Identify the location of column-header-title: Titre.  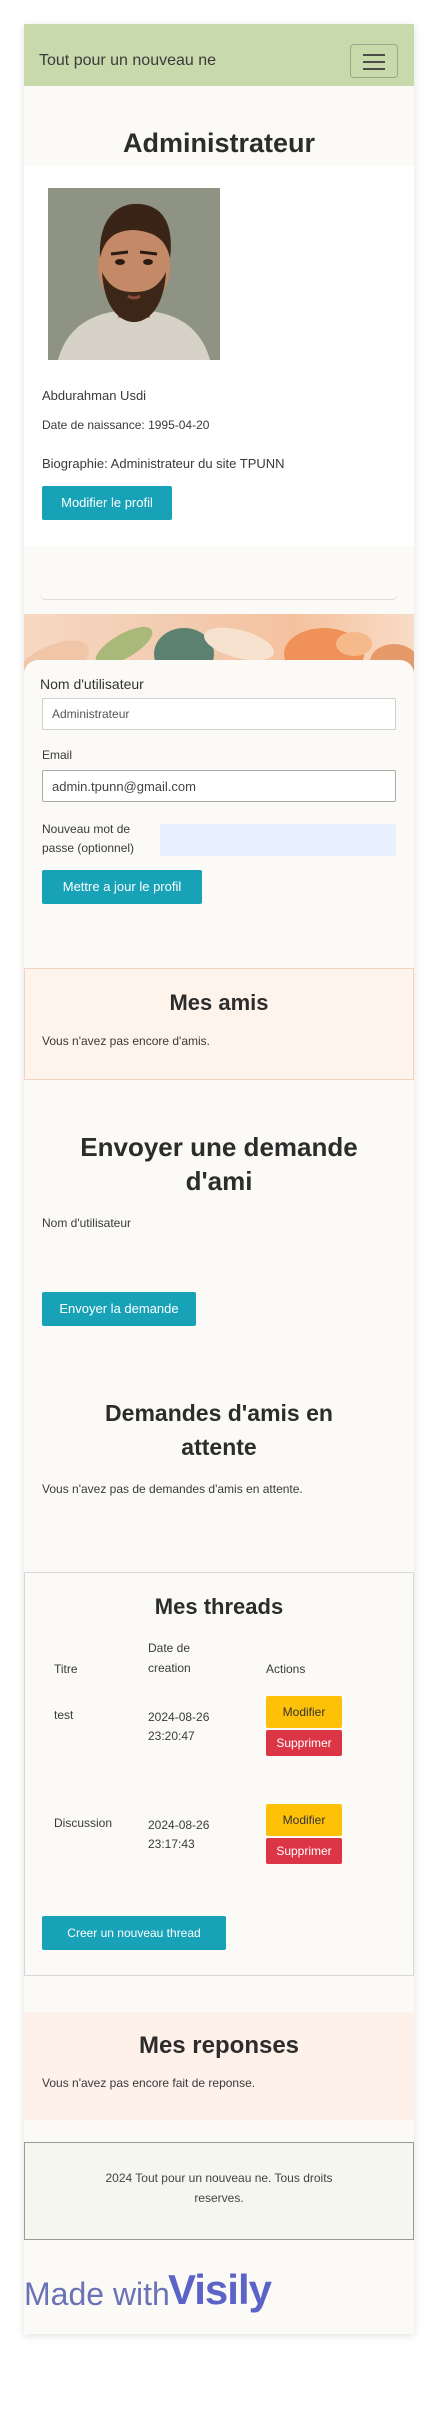
(66, 1669).